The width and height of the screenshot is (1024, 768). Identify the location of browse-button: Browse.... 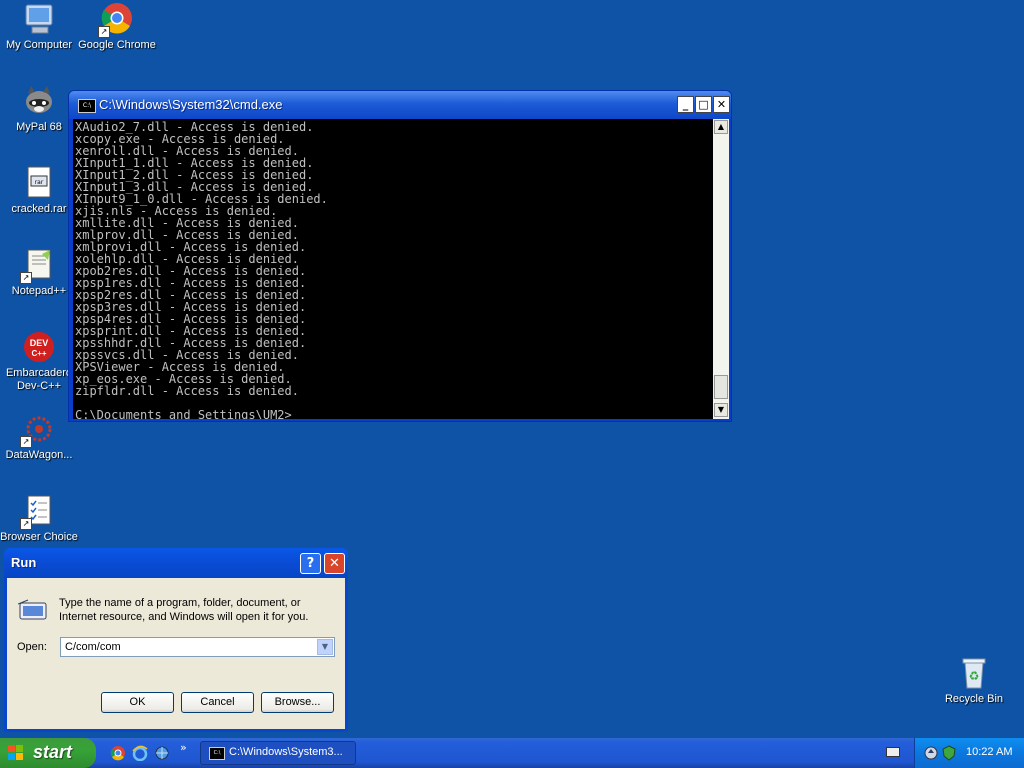
(297, 702).